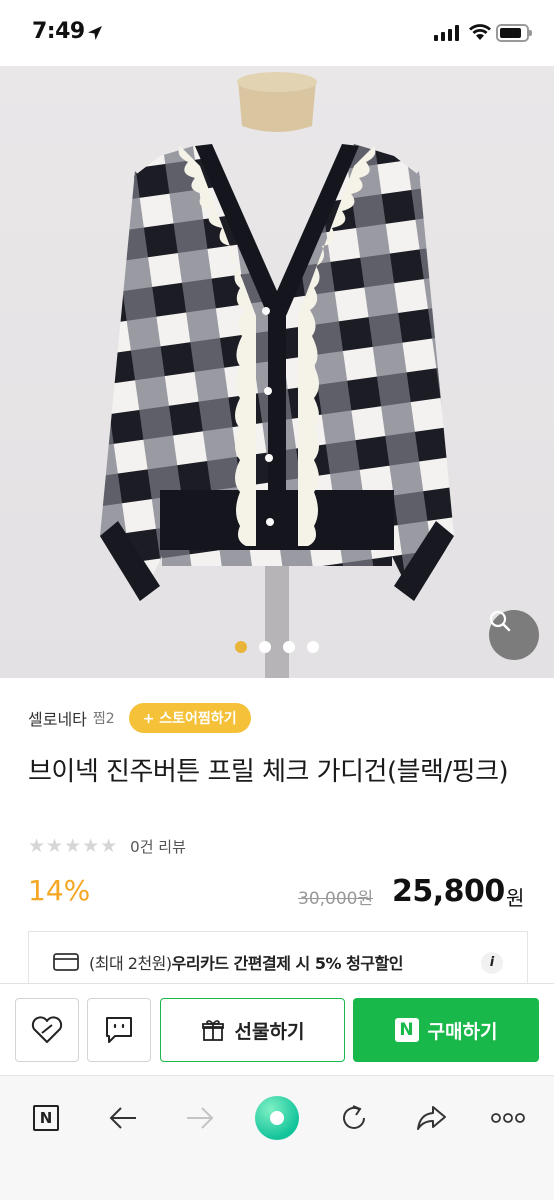  Describe the element at coordinates (66, 962) in the screenshot. I see `credit-card-icon` at that location.